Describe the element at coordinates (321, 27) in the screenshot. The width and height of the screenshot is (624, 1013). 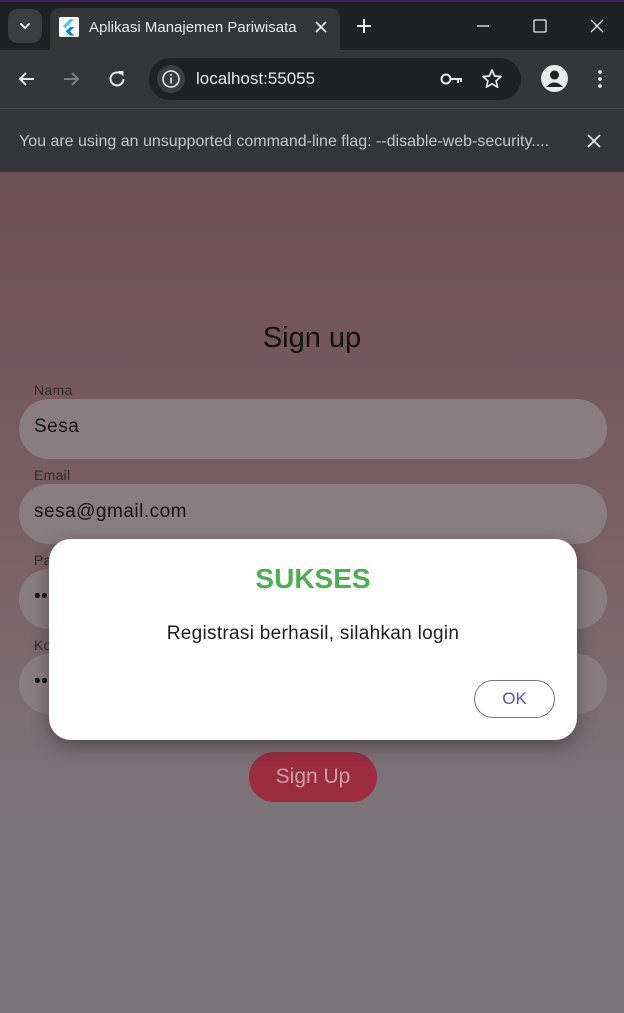
I see `close-tab-icon` at that location.